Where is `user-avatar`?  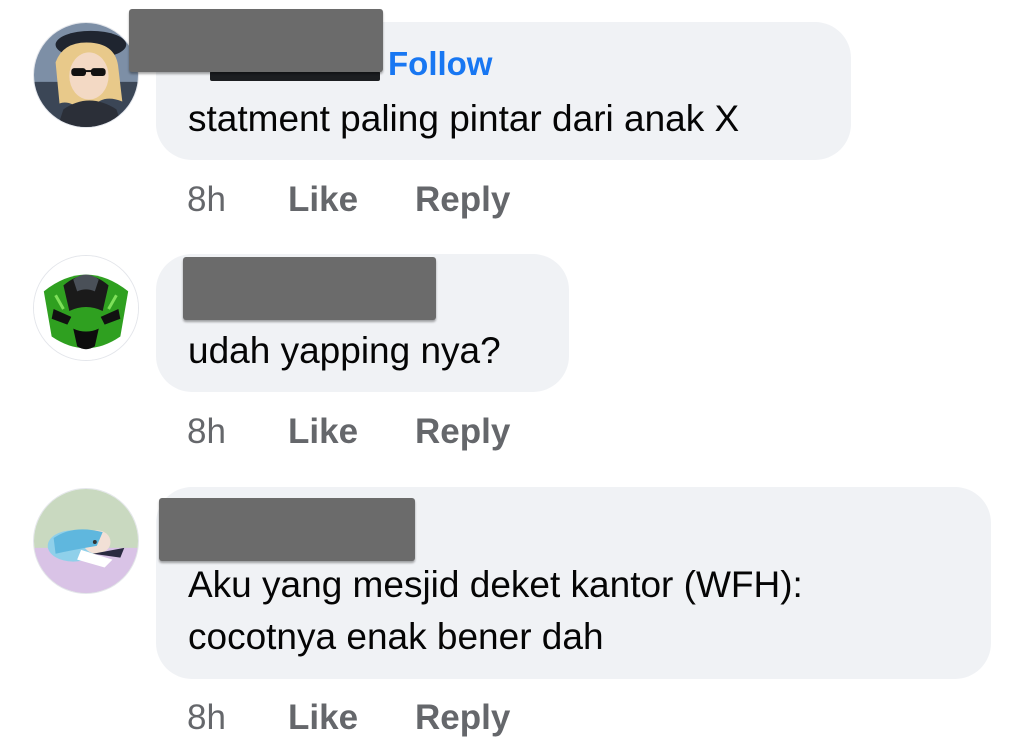 user-avatar is located at coordinates (86, 541).